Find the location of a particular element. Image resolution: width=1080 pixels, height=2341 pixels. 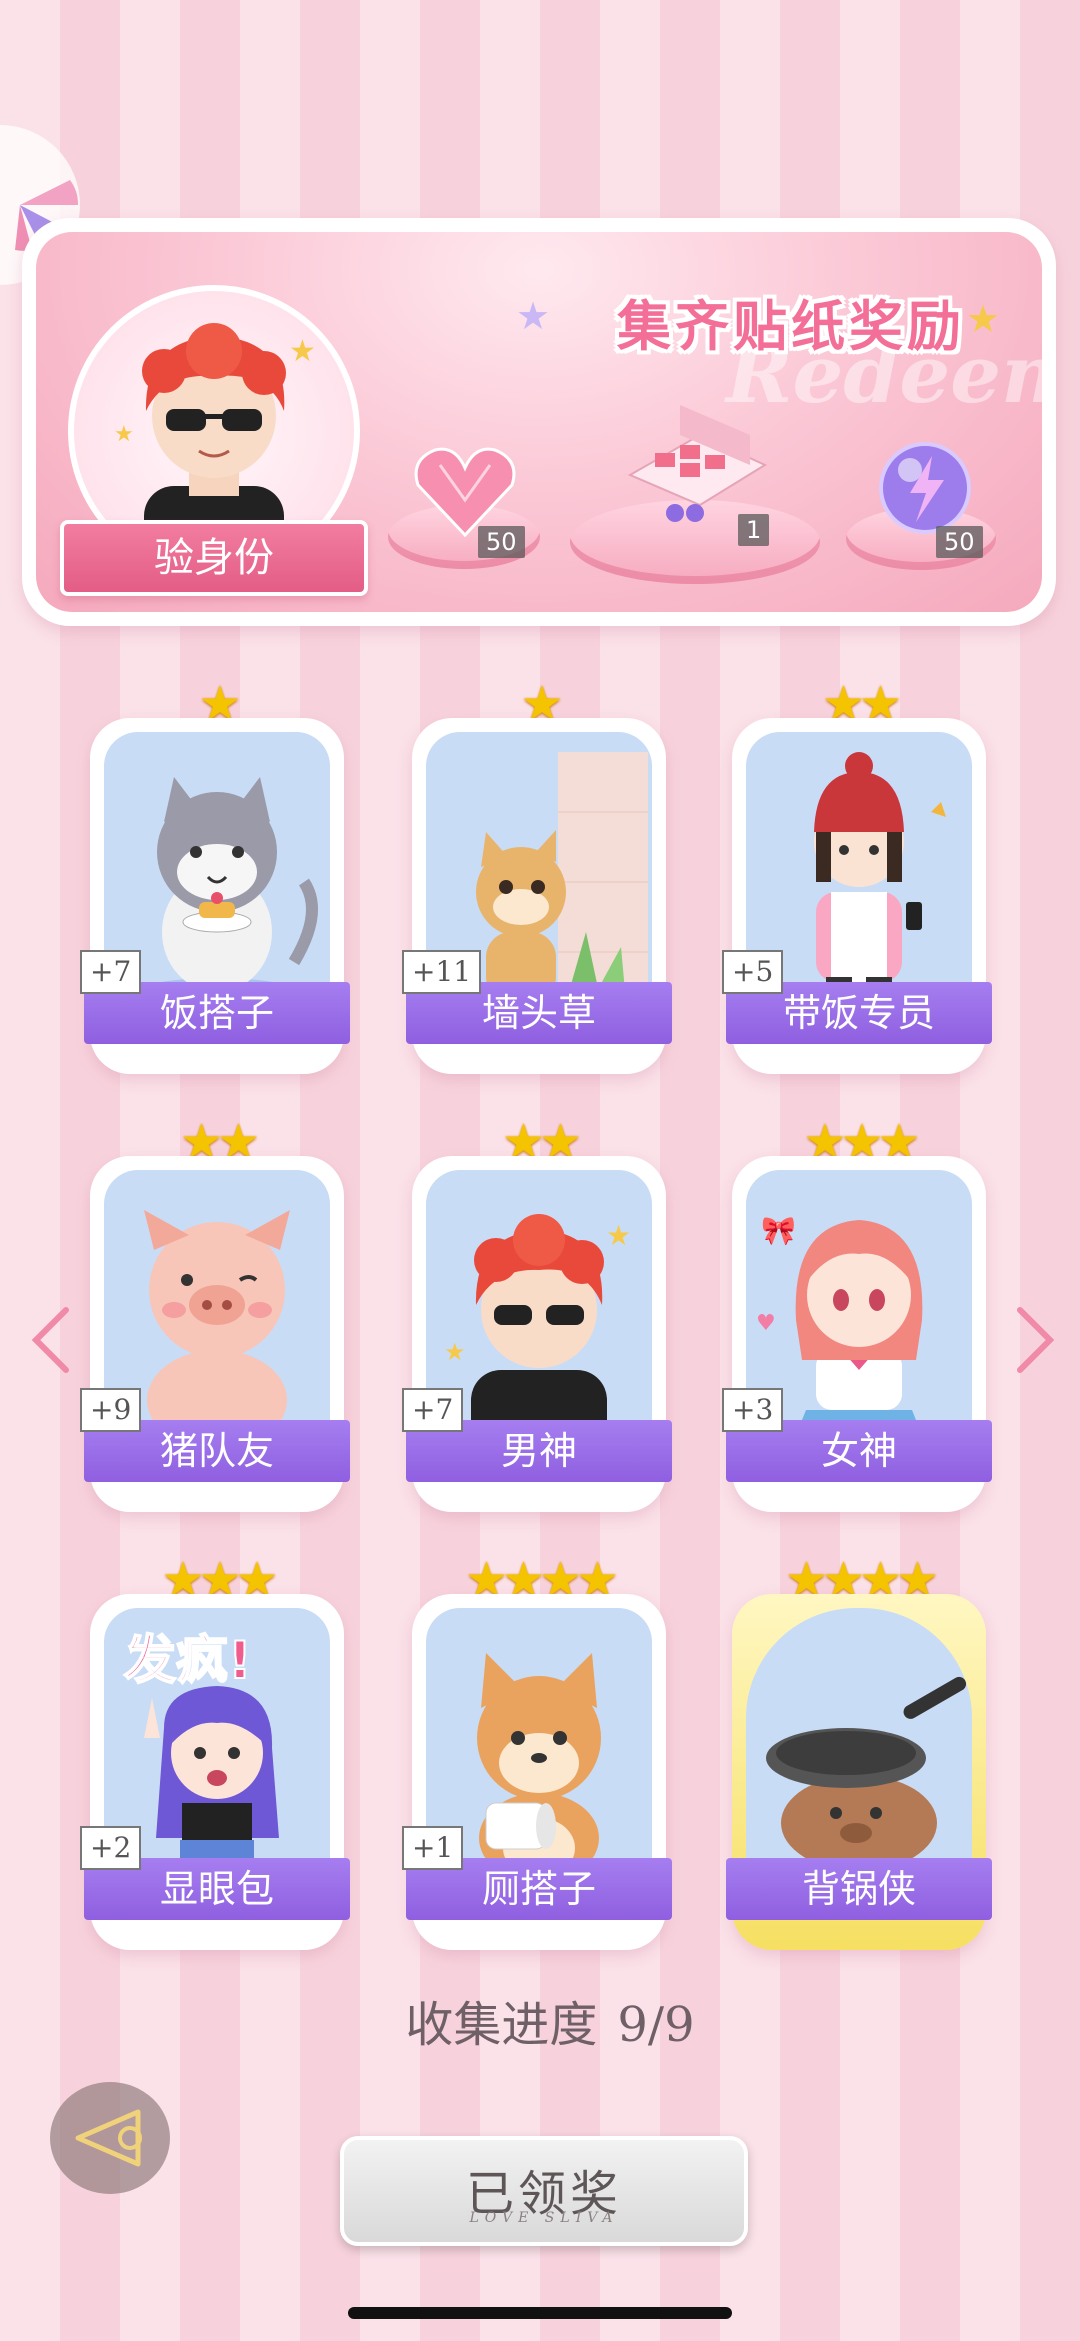

sticker-card: 猪队友 +9 is located at coordinates (215, 1334).